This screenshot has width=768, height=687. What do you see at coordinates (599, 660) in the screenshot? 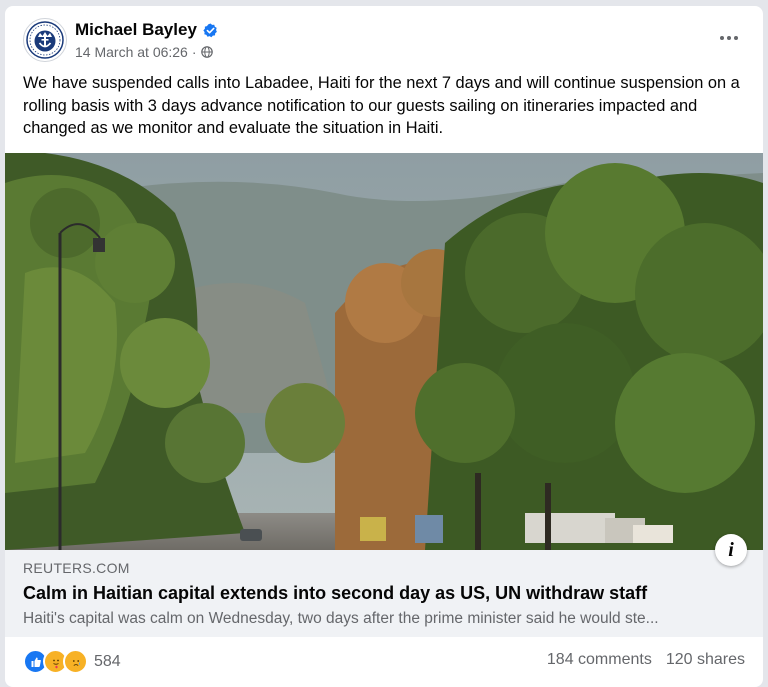
I see `comments-count: 184 comments` at bounding box center [599, 660].